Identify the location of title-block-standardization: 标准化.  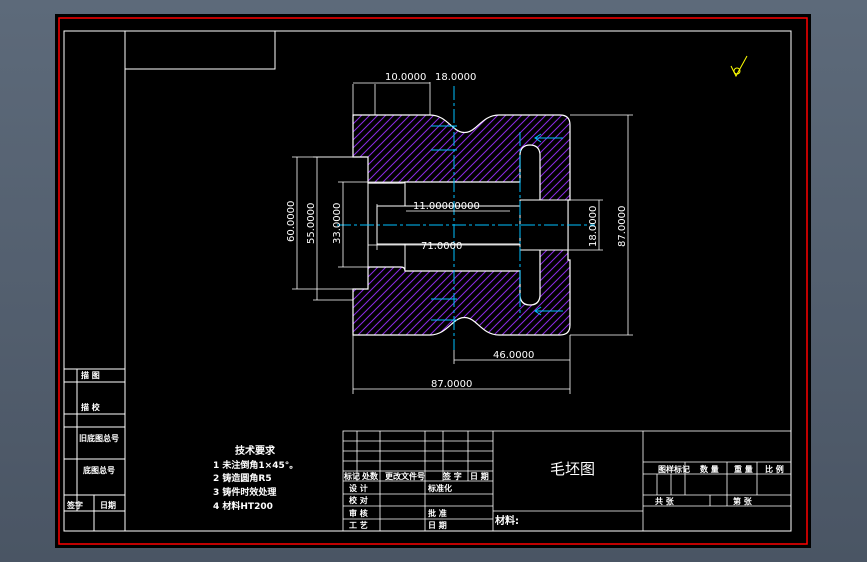
(439, 488).